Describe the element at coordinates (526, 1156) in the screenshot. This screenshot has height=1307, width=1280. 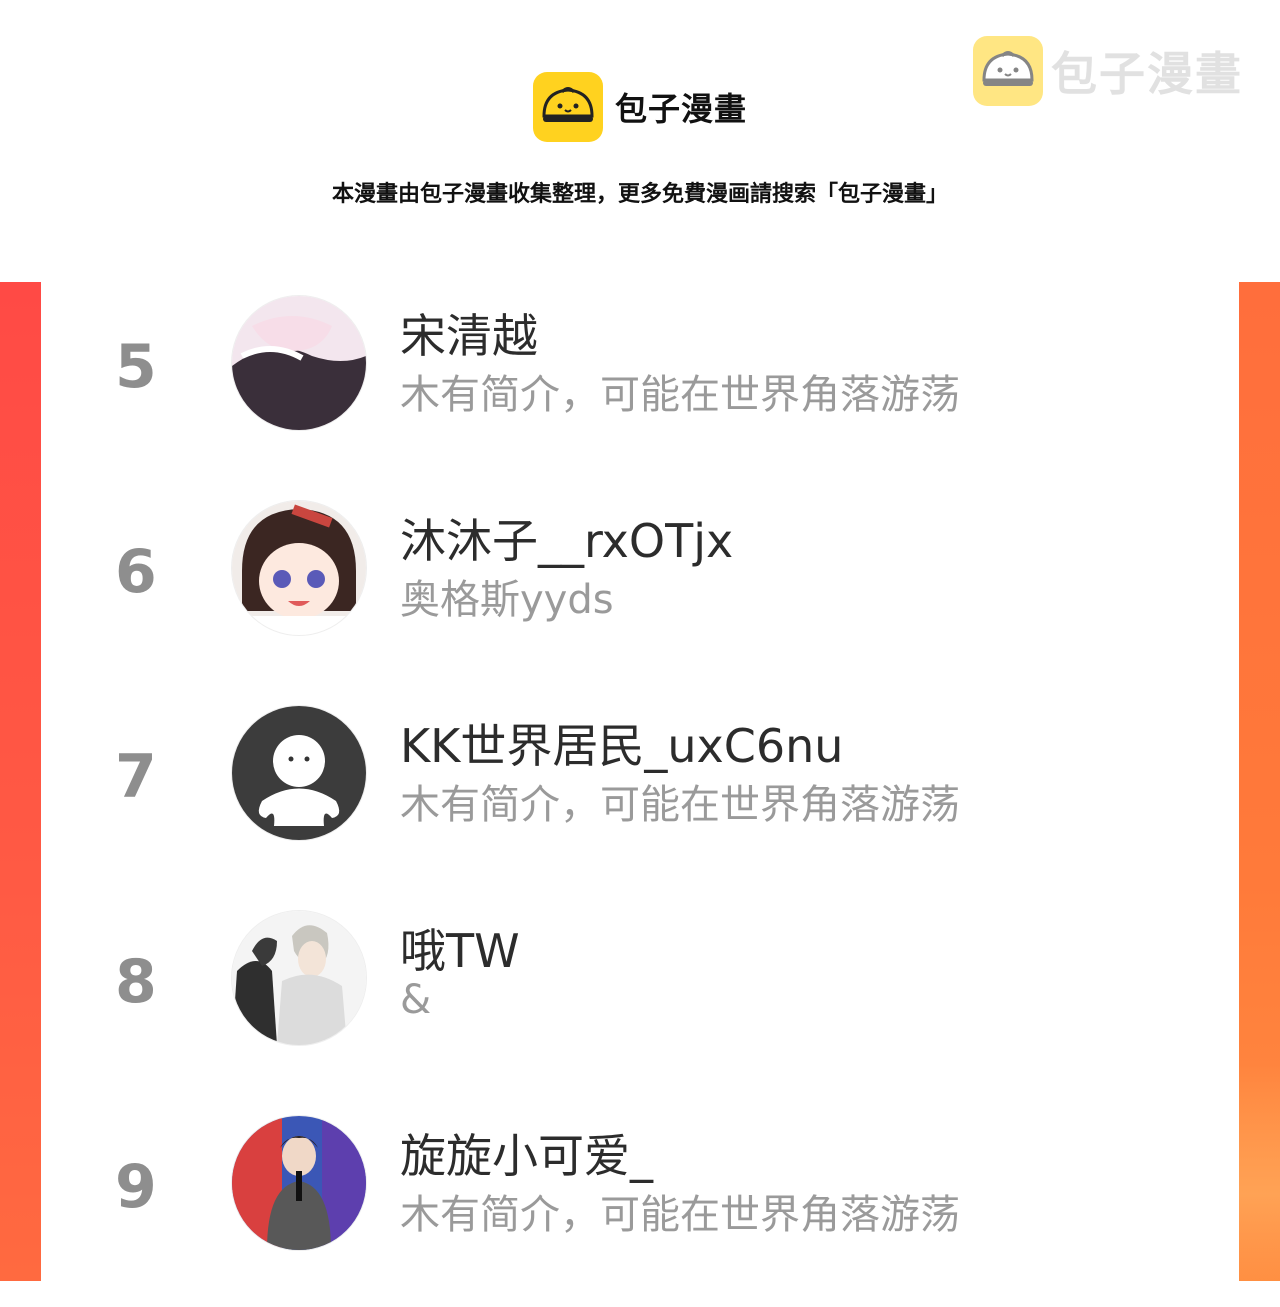
I see `username: 旋旋小可爱_` at that location.